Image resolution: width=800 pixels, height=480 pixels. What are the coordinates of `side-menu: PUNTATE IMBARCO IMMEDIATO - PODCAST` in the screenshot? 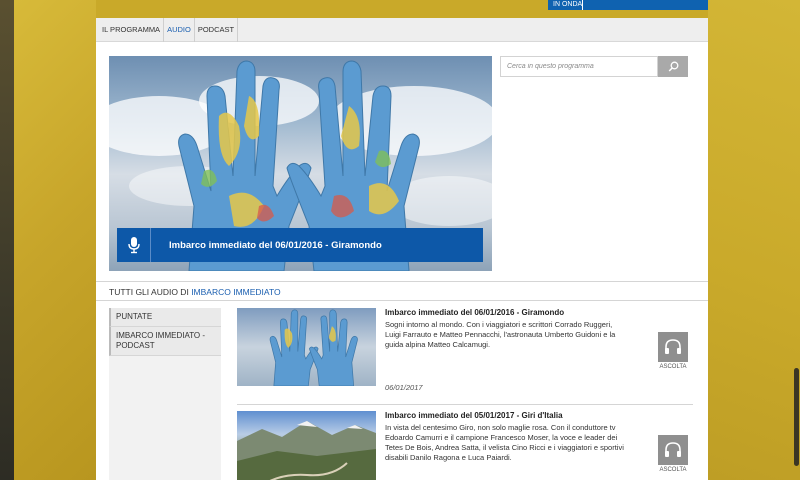 It's located at (165, 394).